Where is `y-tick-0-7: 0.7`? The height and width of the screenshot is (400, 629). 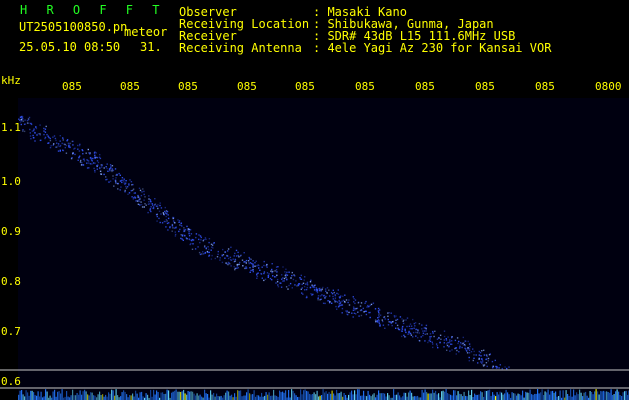
y-tick-0-7: 0.7 is located at coordinates (11, 331).